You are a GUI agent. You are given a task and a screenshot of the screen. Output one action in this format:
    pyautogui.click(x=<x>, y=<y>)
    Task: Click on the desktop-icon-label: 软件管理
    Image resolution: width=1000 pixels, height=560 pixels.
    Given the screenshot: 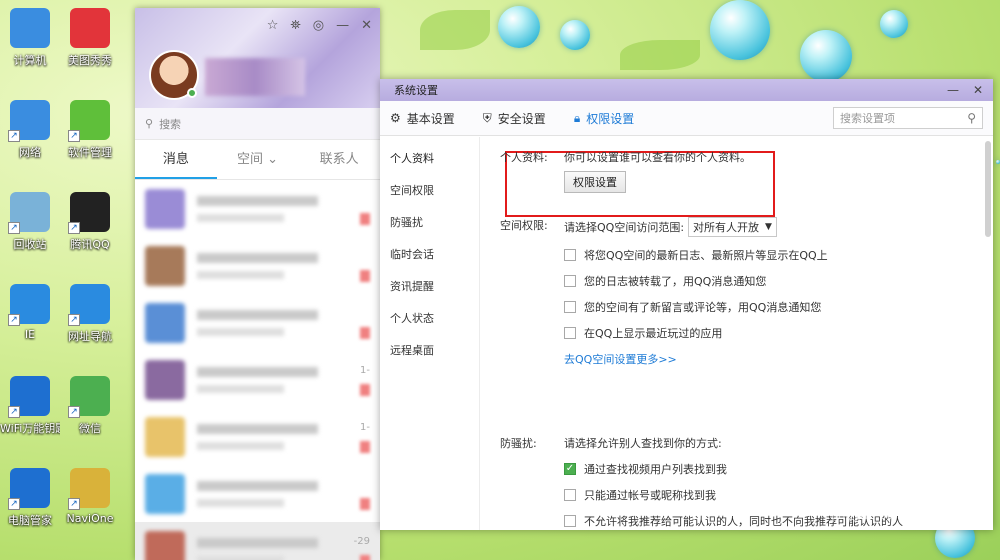 What is the action you would take?
    pyautogui.click(x=90, y=152)
    